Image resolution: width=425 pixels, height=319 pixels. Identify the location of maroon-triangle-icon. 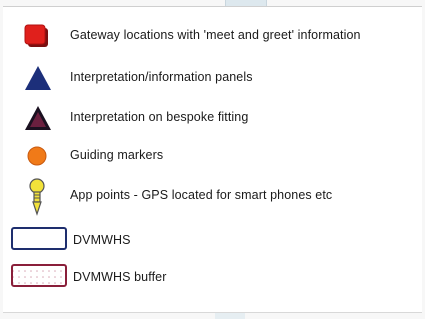
(38, 118).